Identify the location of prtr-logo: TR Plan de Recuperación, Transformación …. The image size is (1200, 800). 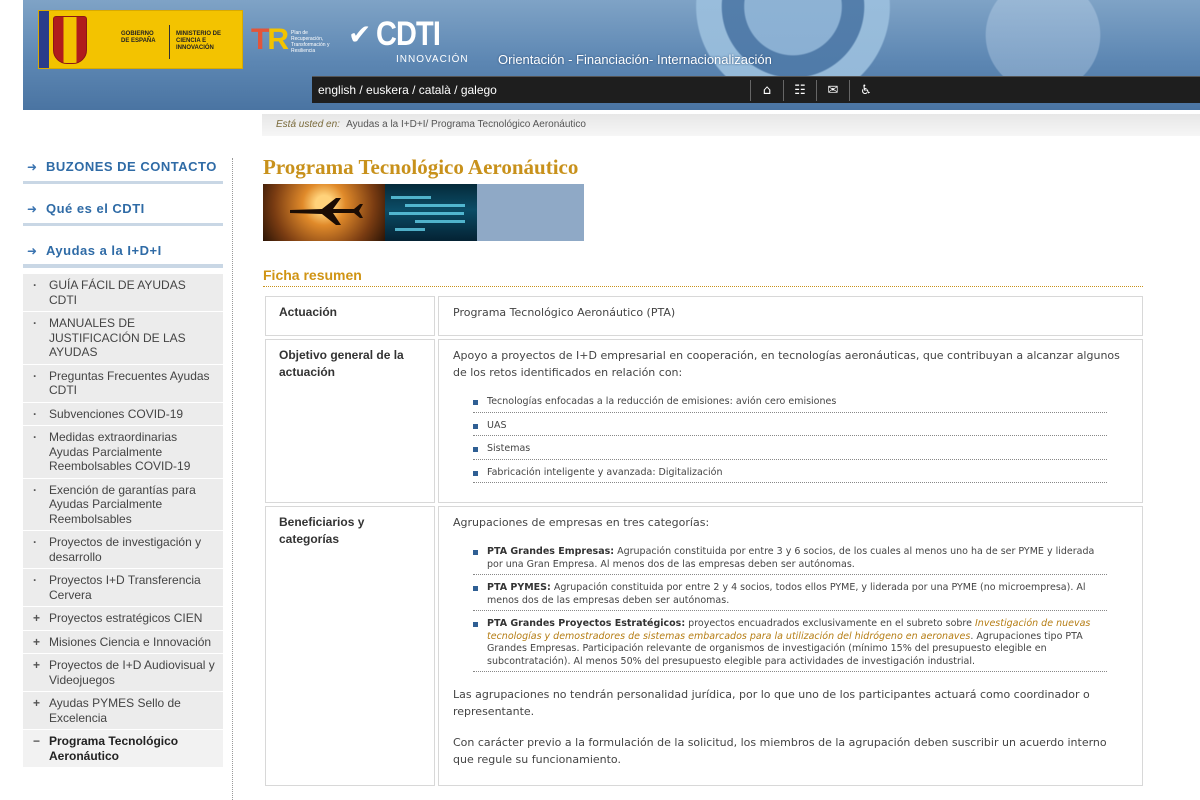
(291, 42).